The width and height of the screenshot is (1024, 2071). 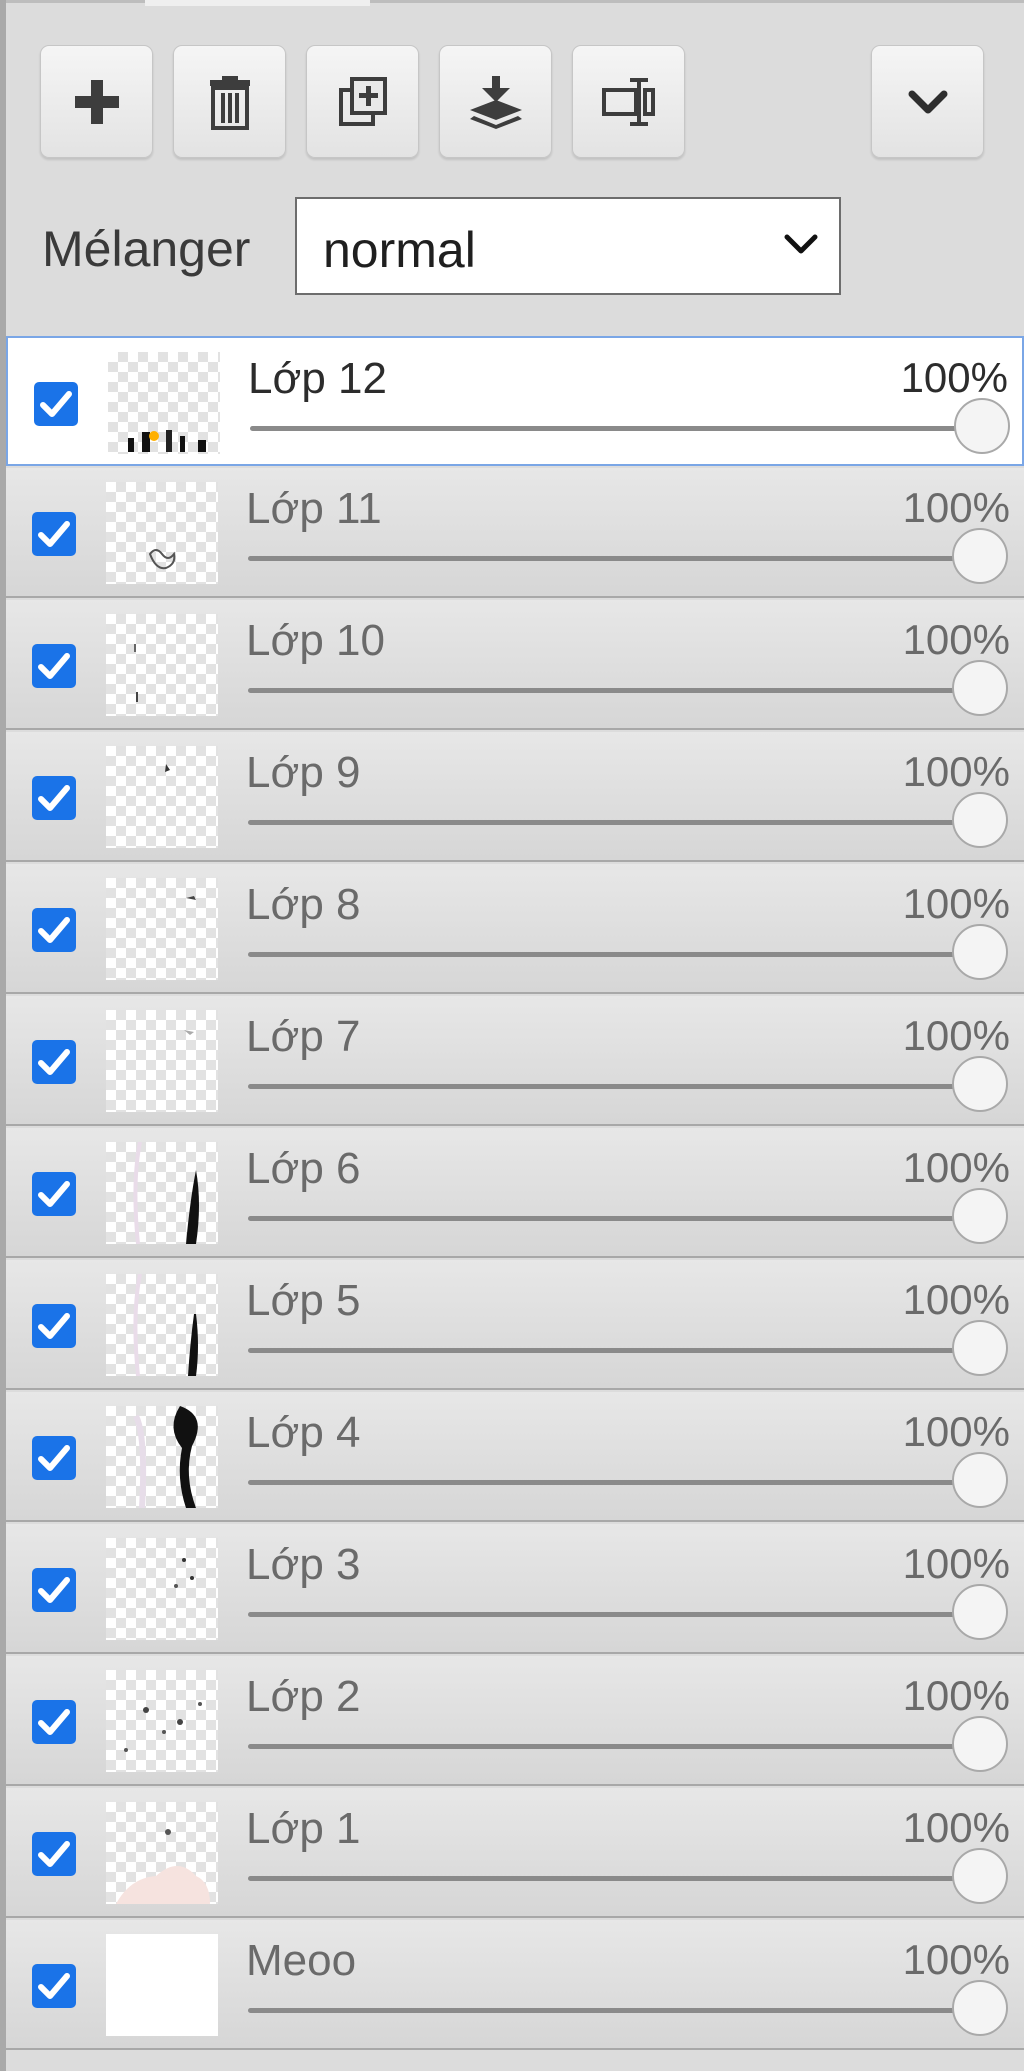 What do you see at coordinates (303, 1565) in the screenshot?
I see `layer-name: Lớp 3` at bounding box center [303, 1565].